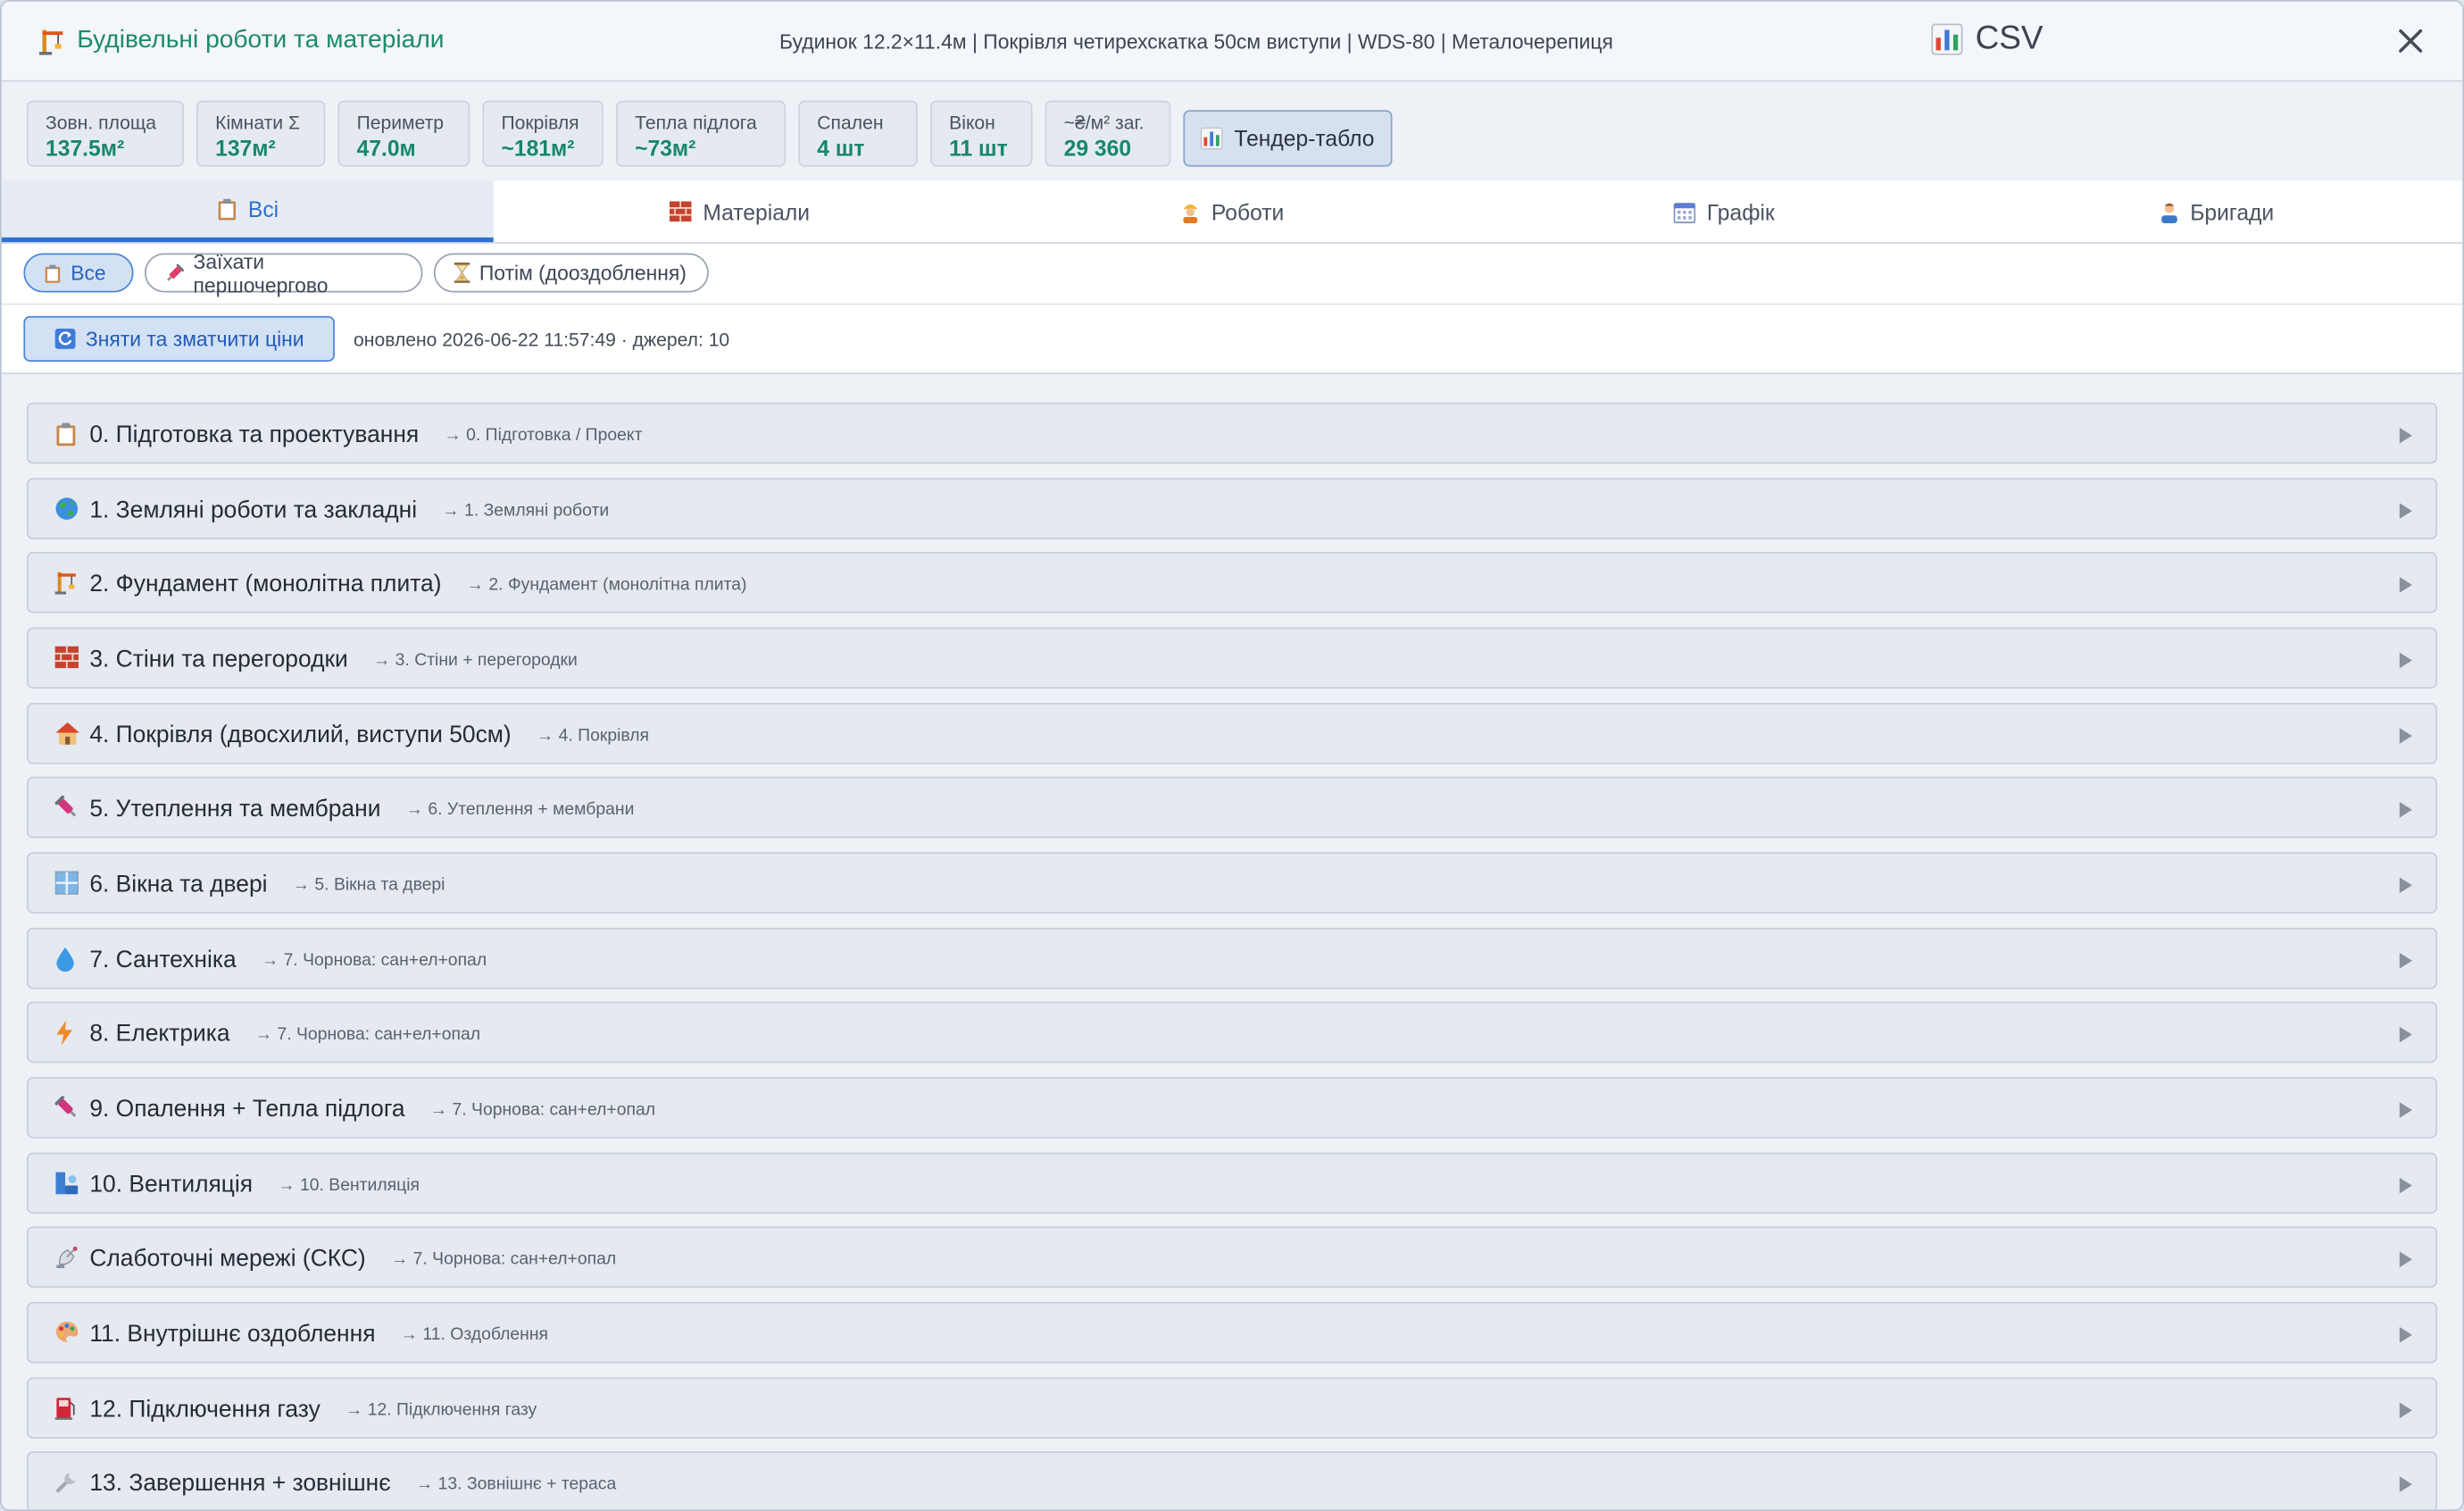 This screenshot has height=1511, width=2464. Describe the element at coordinates (2009, 38) in the screenshot. I see `csv-label: CSV` at that location.